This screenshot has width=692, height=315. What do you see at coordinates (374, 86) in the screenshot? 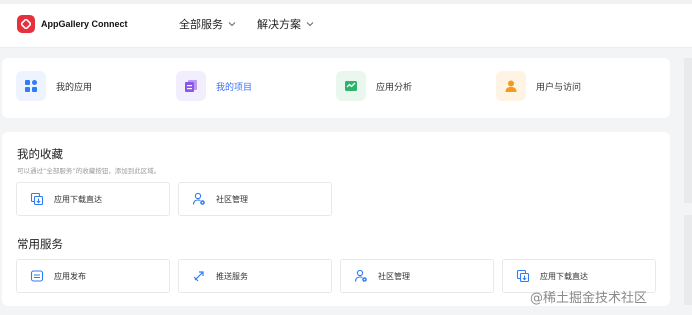
I see `quick-link-app-analytics: 应用分析` at bounding box center [374, 86].